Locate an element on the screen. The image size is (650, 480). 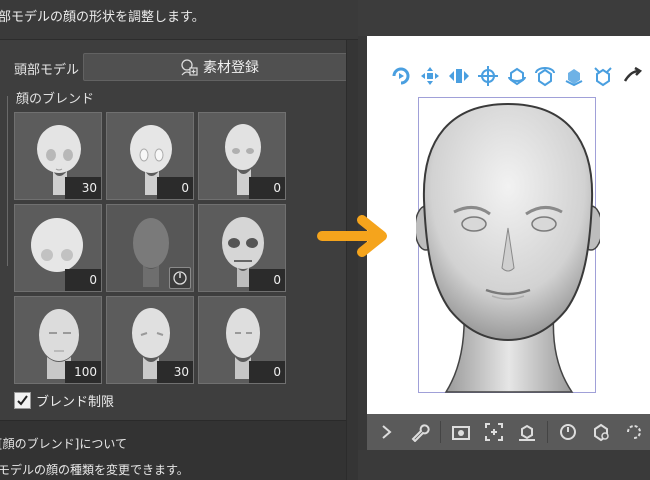
help-body: モデルの顔の種類を変更できます。 is located at coordinates (94, 470).